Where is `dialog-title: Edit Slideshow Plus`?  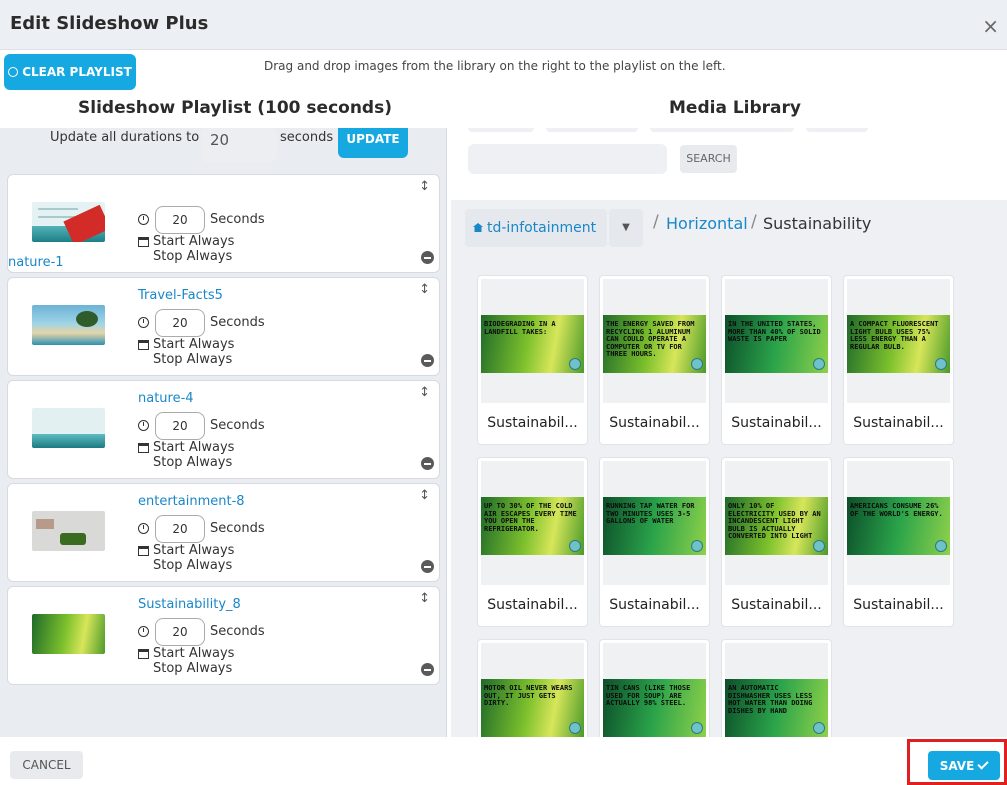
dialog-title: Edit Slideshow Plus is located at coordinates (109, 23).